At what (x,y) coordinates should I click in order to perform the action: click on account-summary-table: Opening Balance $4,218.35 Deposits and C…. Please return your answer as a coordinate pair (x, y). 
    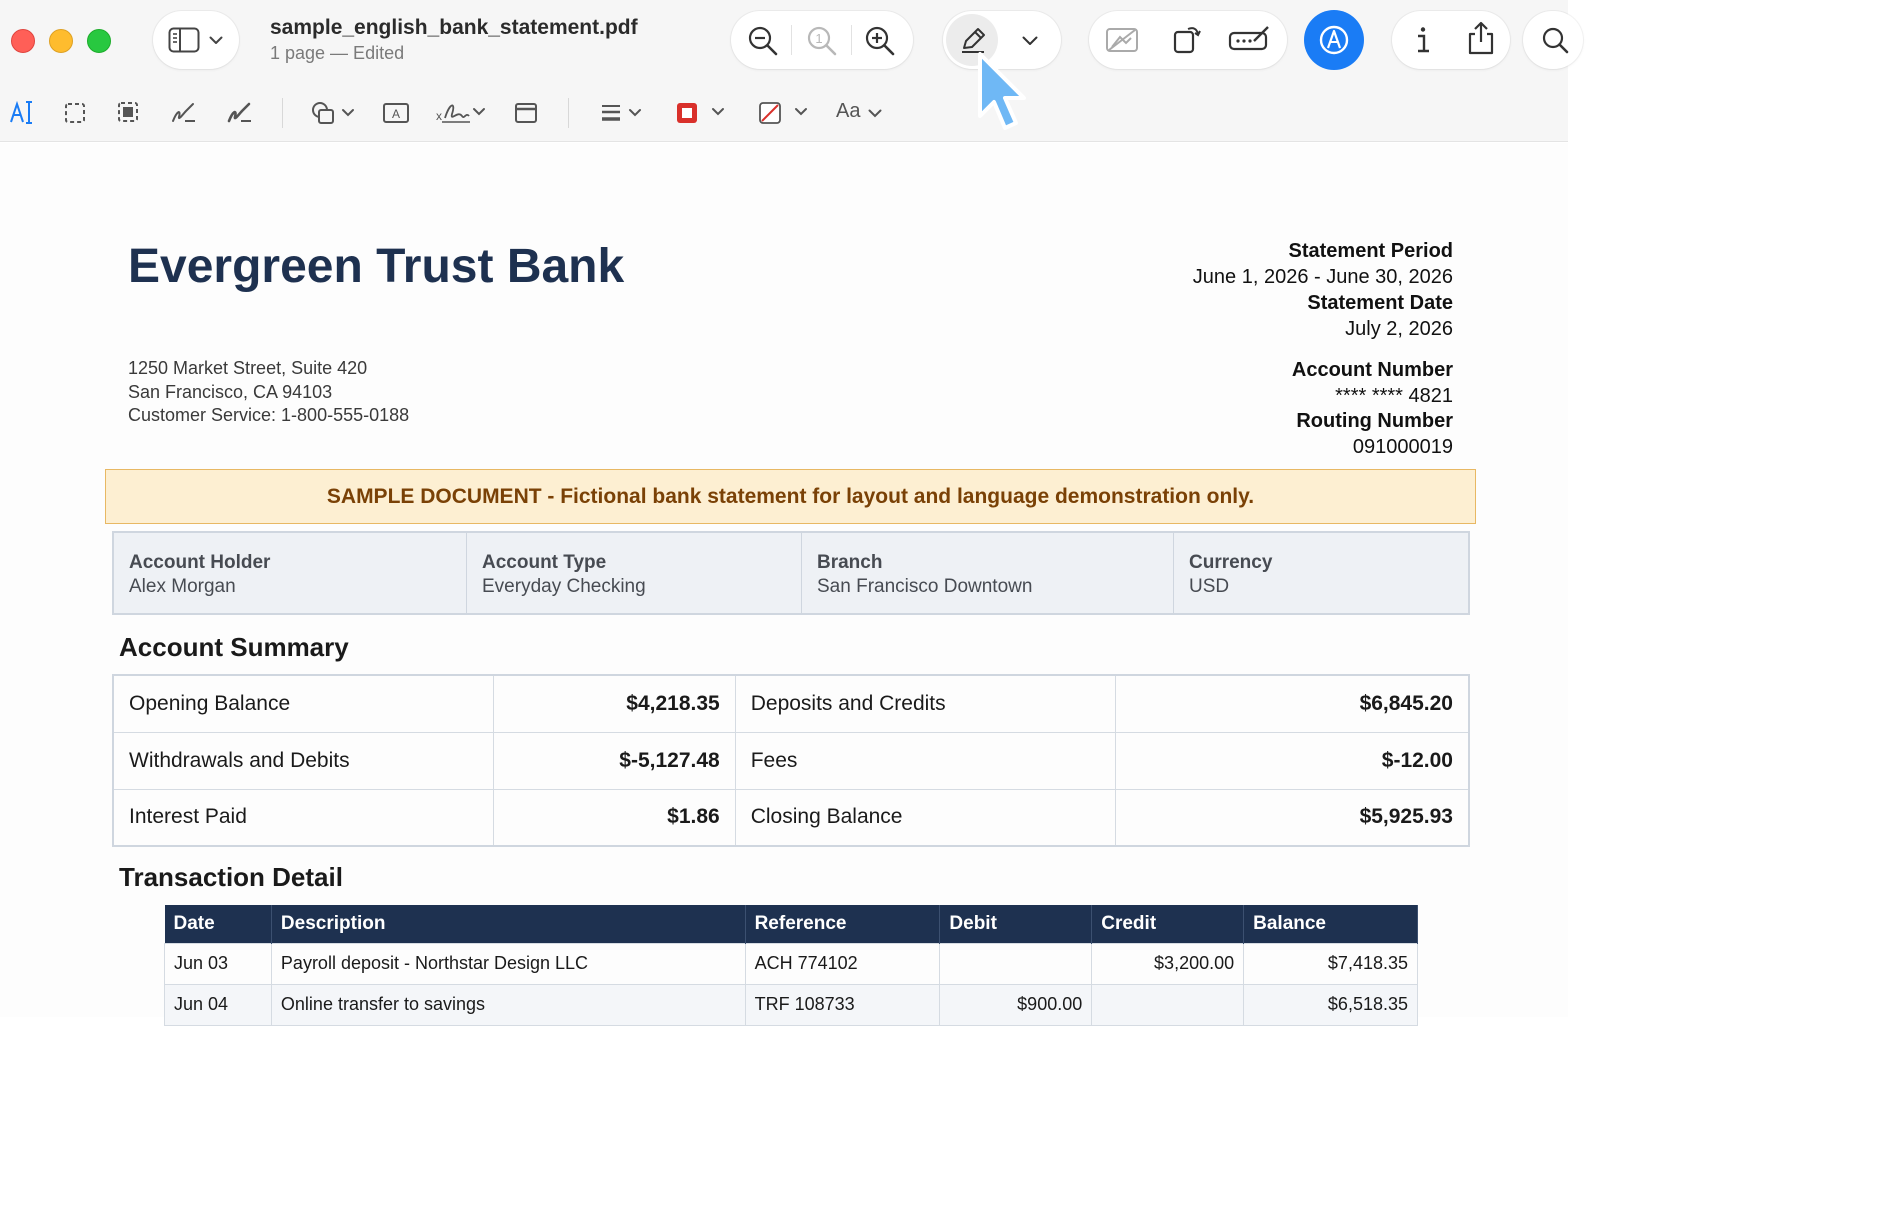
    Looking at the image, I should click on (791, 760).